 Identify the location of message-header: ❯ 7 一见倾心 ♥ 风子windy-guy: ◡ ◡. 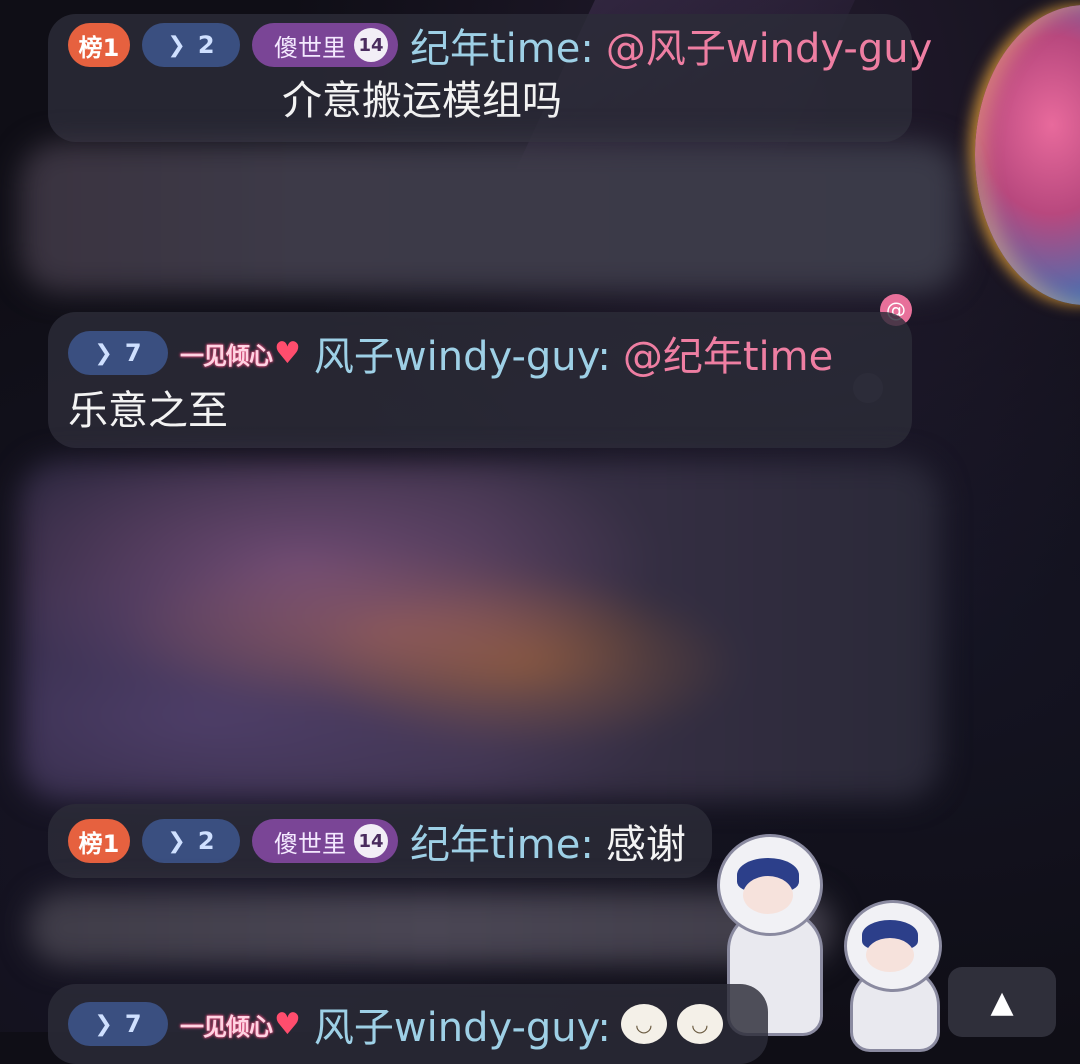
(408, 1024).